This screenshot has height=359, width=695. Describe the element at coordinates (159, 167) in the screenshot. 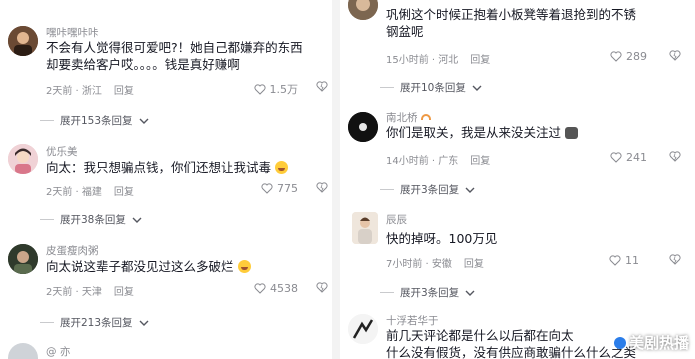

I see `comment-text-content: 向太：我只想骗点钱，你们还想让我试毒` at that location.